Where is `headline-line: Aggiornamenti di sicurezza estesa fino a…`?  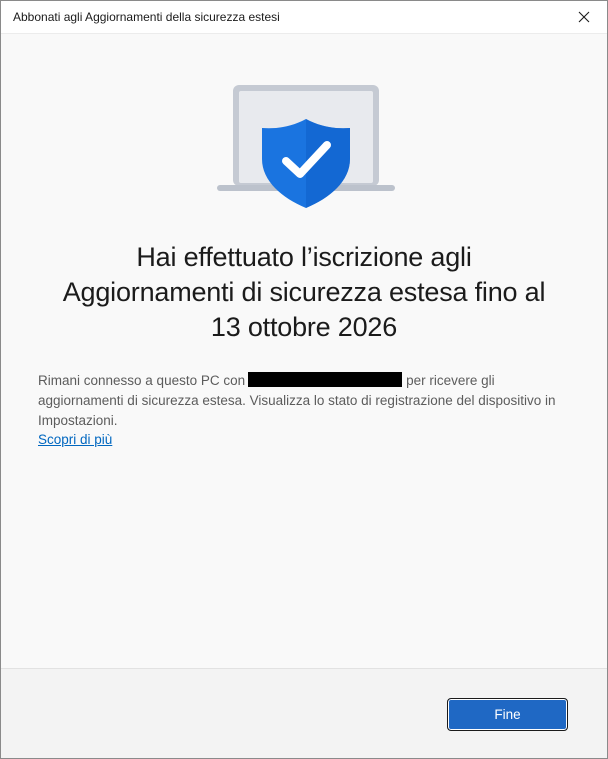 headline-line: Aggiornamenti di sicurezza estesa fino a… is located at coordinates (304, 292).